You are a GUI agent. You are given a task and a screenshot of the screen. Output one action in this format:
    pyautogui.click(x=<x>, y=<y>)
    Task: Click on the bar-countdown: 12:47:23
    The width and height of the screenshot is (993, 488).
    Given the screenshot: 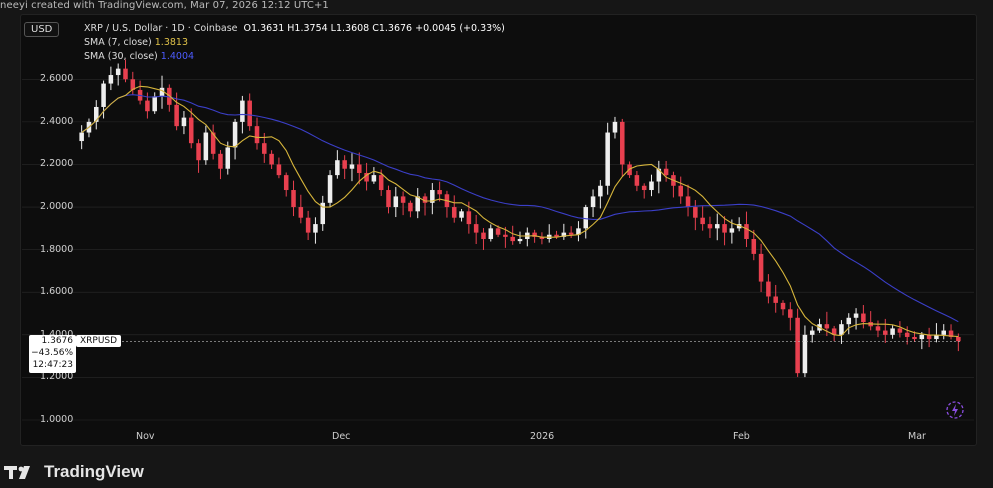 What is the action you would take?
    pyautogui.click(x=52, y=365)
    